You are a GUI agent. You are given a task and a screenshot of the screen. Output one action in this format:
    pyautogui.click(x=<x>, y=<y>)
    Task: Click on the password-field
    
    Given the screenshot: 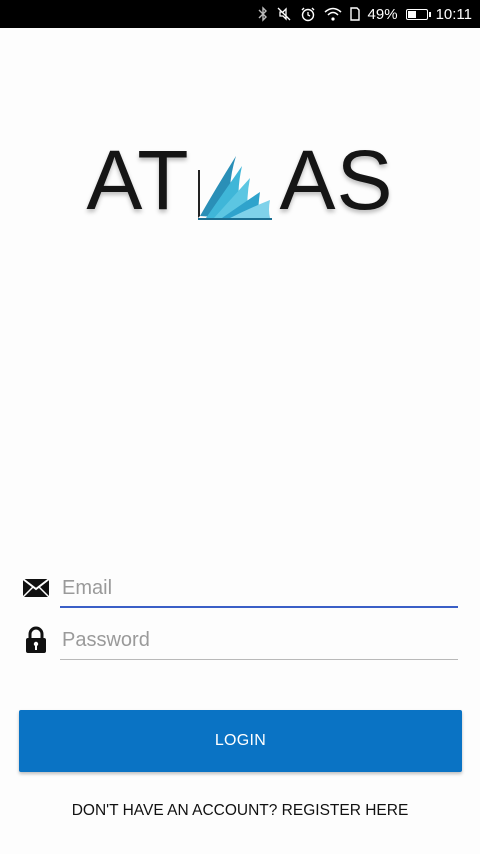 What is the action you would take?
    pyautogui.click(x=240, y=640)
    